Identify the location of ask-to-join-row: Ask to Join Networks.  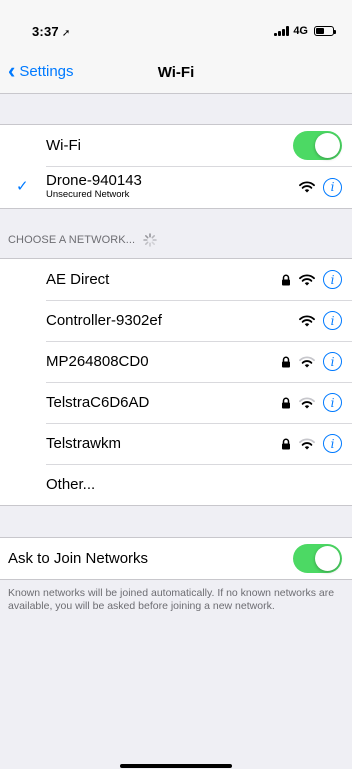
(176, 558).